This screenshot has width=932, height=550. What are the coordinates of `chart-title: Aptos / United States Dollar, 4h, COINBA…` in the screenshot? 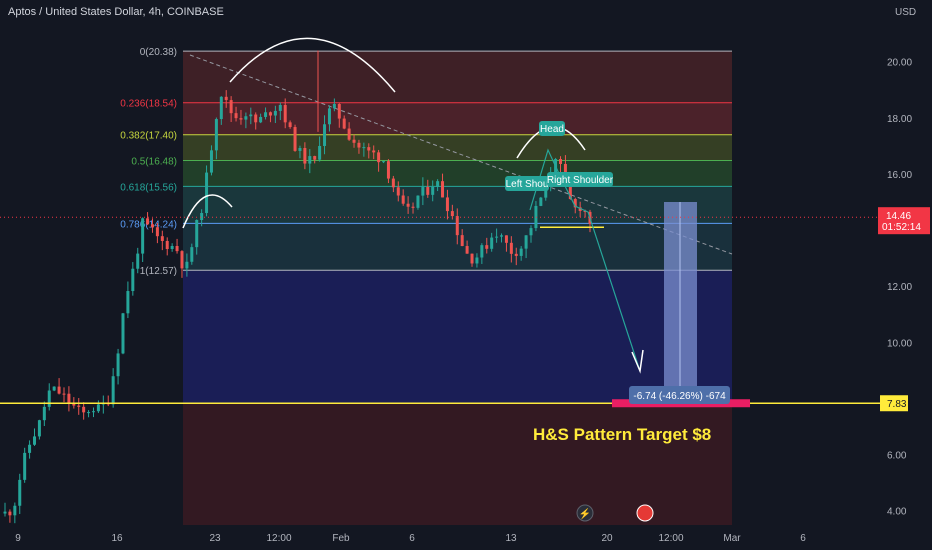 It's located at (116, 12).